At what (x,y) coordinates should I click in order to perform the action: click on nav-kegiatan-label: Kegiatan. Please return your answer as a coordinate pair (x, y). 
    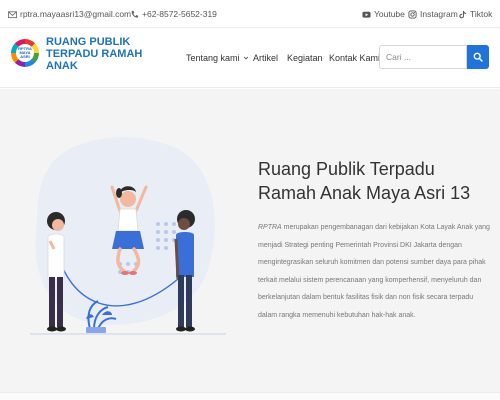
    Looking at the image, I should click on (305, 58).